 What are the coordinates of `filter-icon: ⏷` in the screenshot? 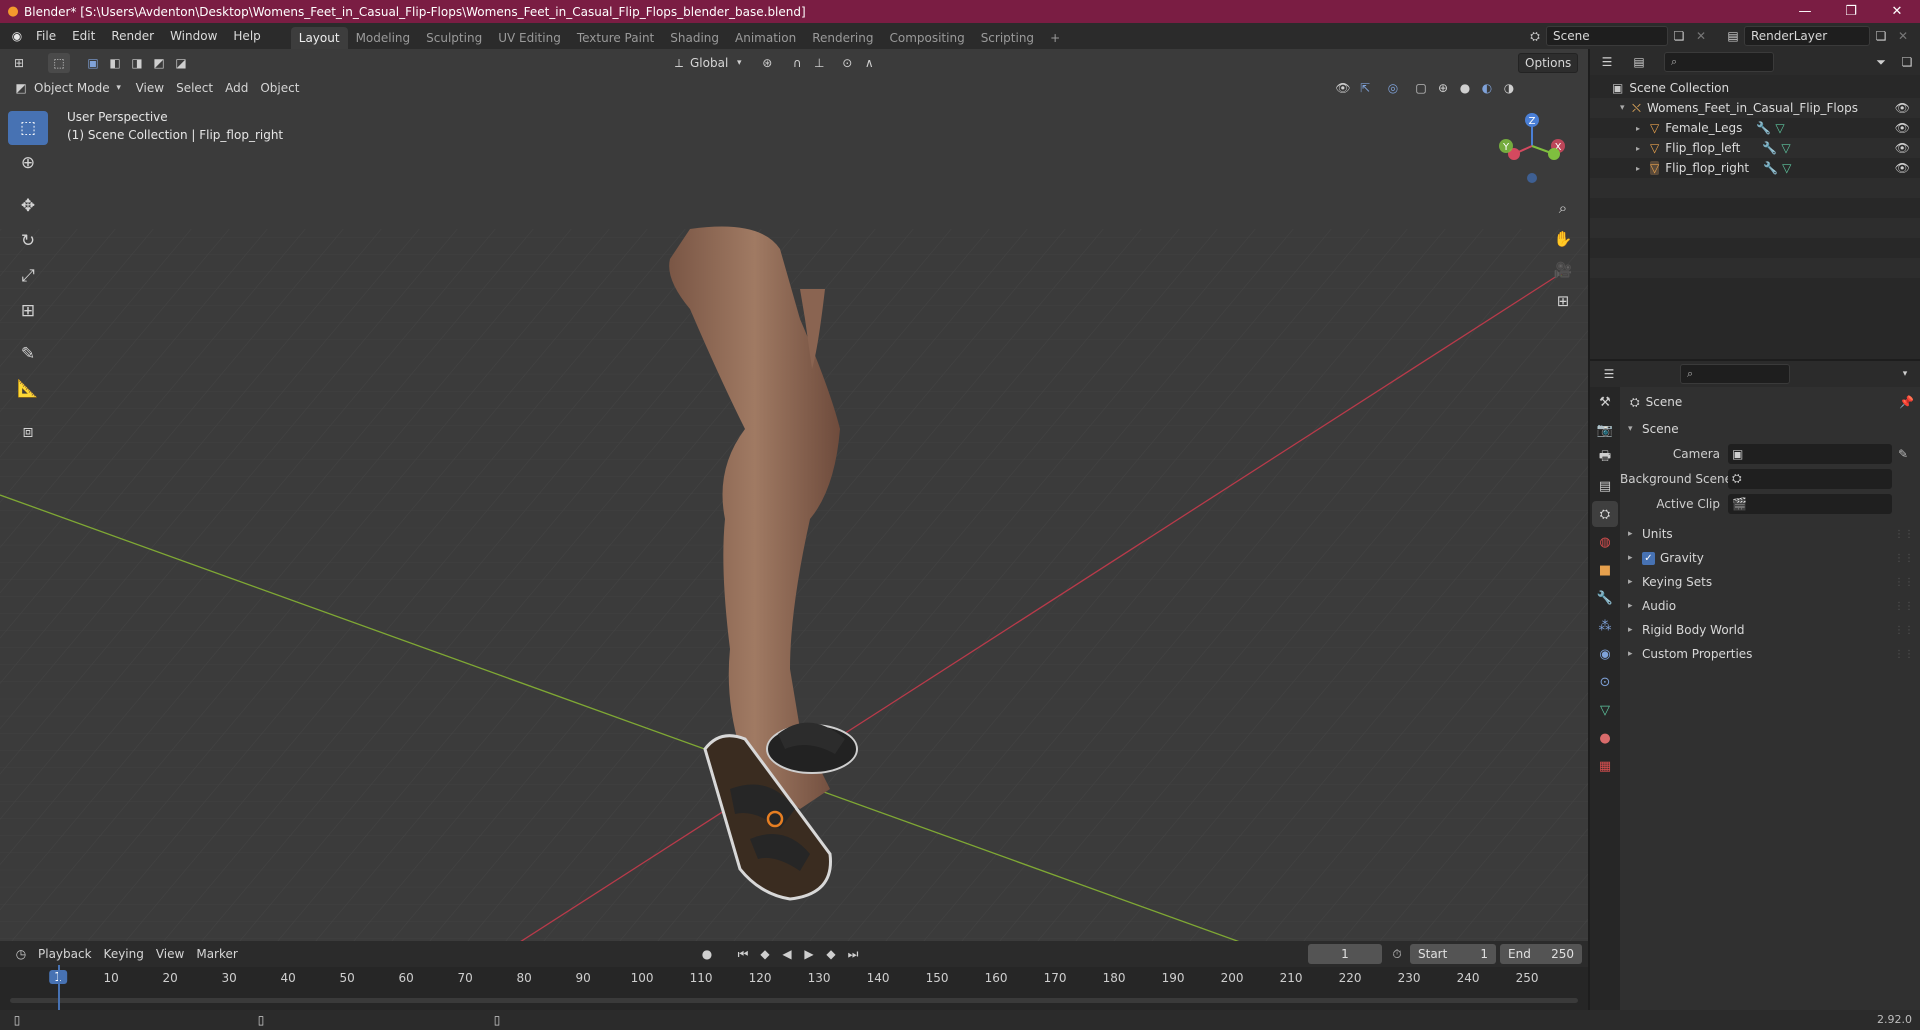 It's located at (1881, 62).